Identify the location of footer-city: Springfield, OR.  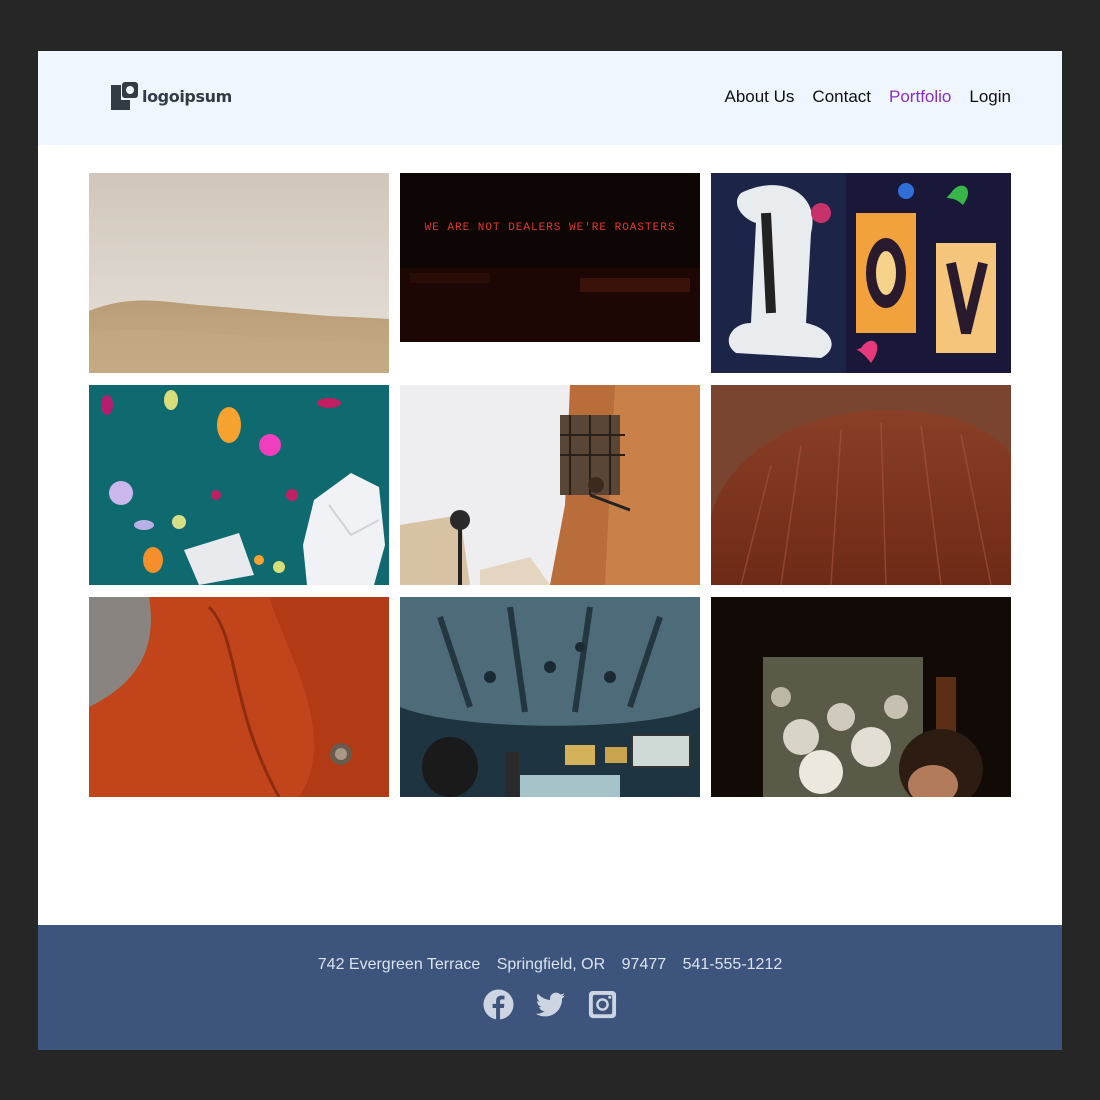
(551, 964).